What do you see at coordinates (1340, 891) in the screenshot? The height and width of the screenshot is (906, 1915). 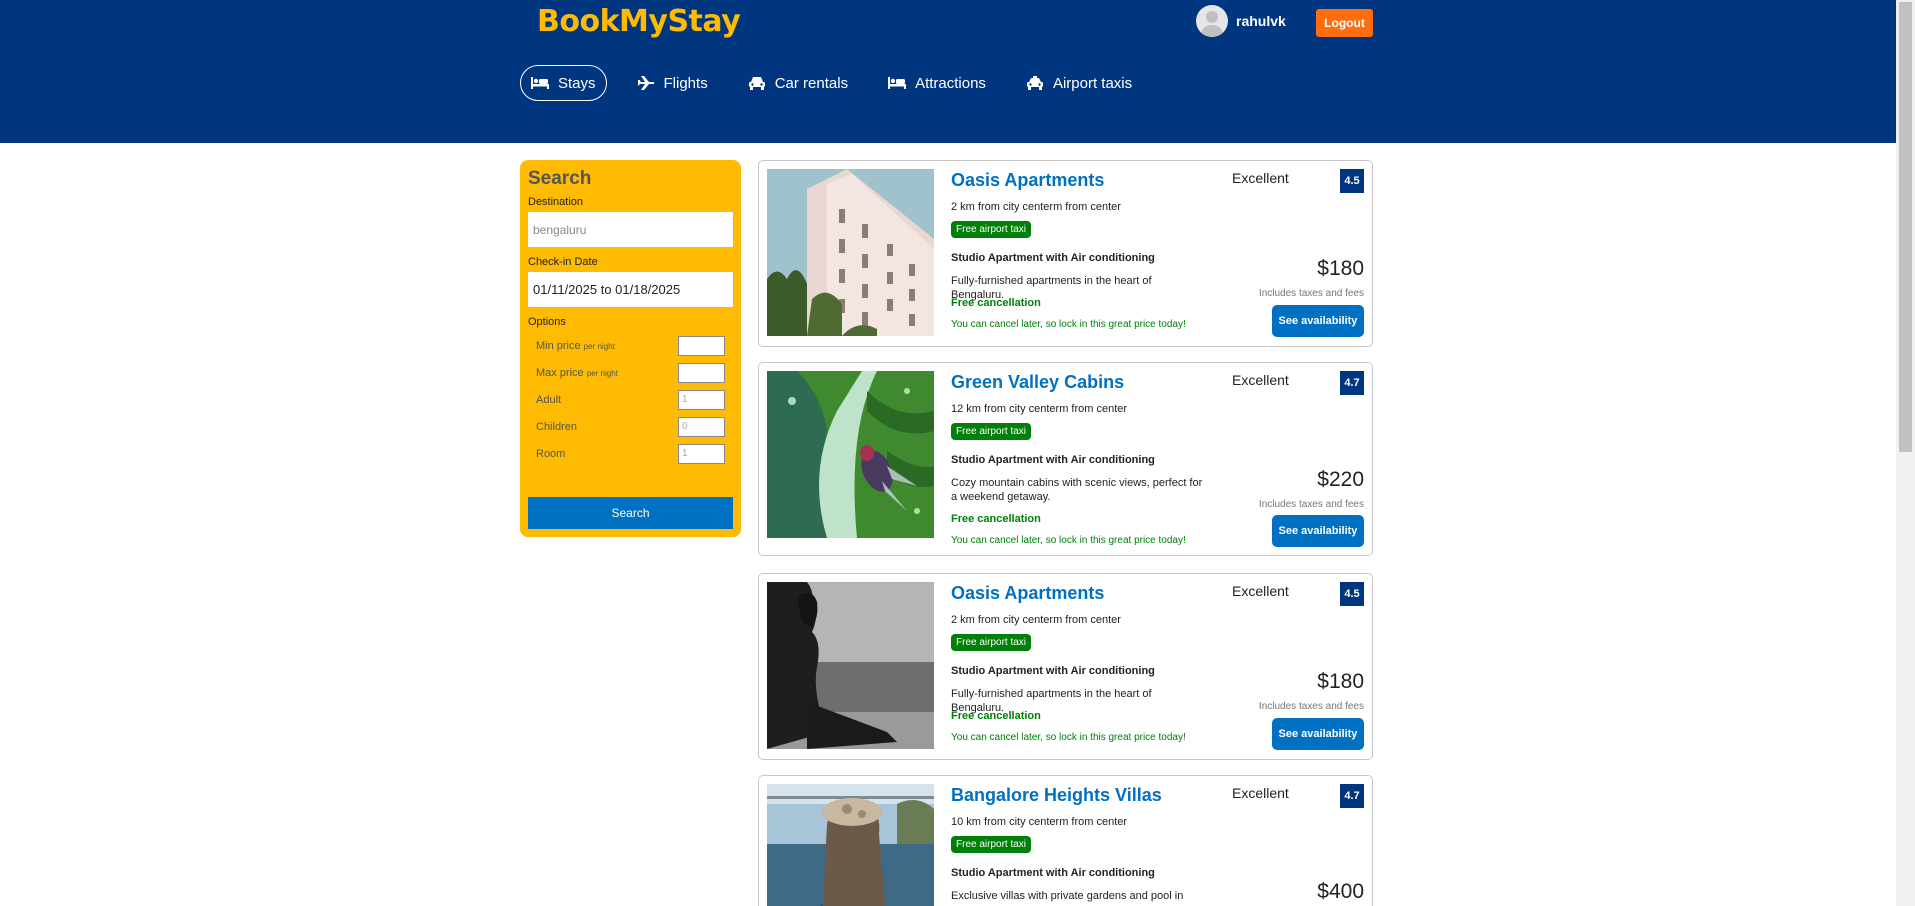 I see `hotel-price: $400` at bounding box center [1340, 891].